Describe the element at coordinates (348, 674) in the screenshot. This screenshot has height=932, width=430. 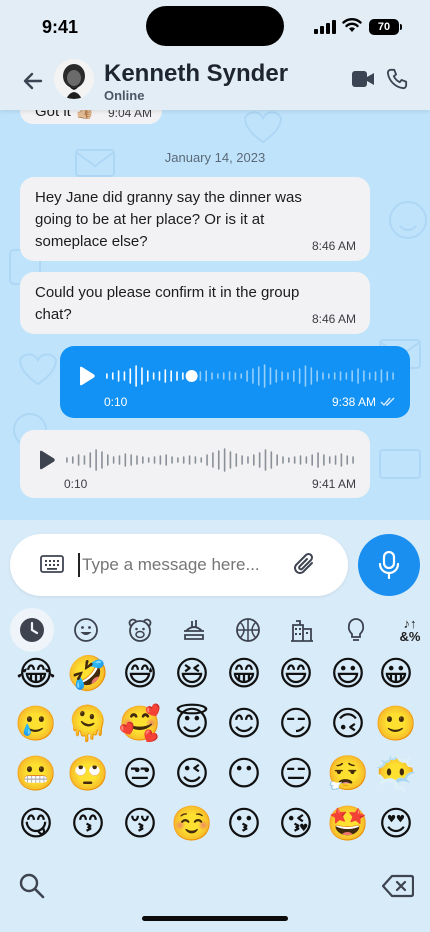
I see `emoji-key: 😃` at that location.